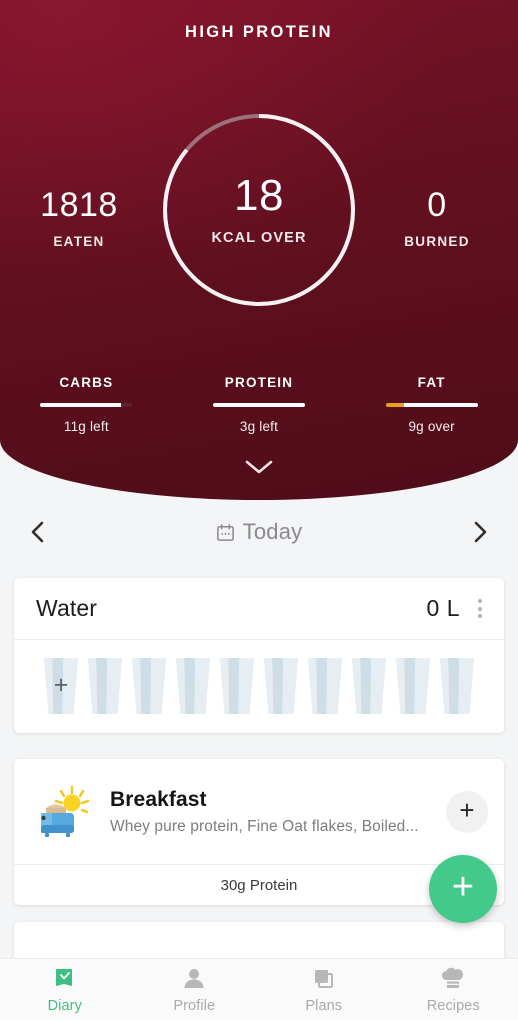  I want to click on next-day-button, so click(480, 532).